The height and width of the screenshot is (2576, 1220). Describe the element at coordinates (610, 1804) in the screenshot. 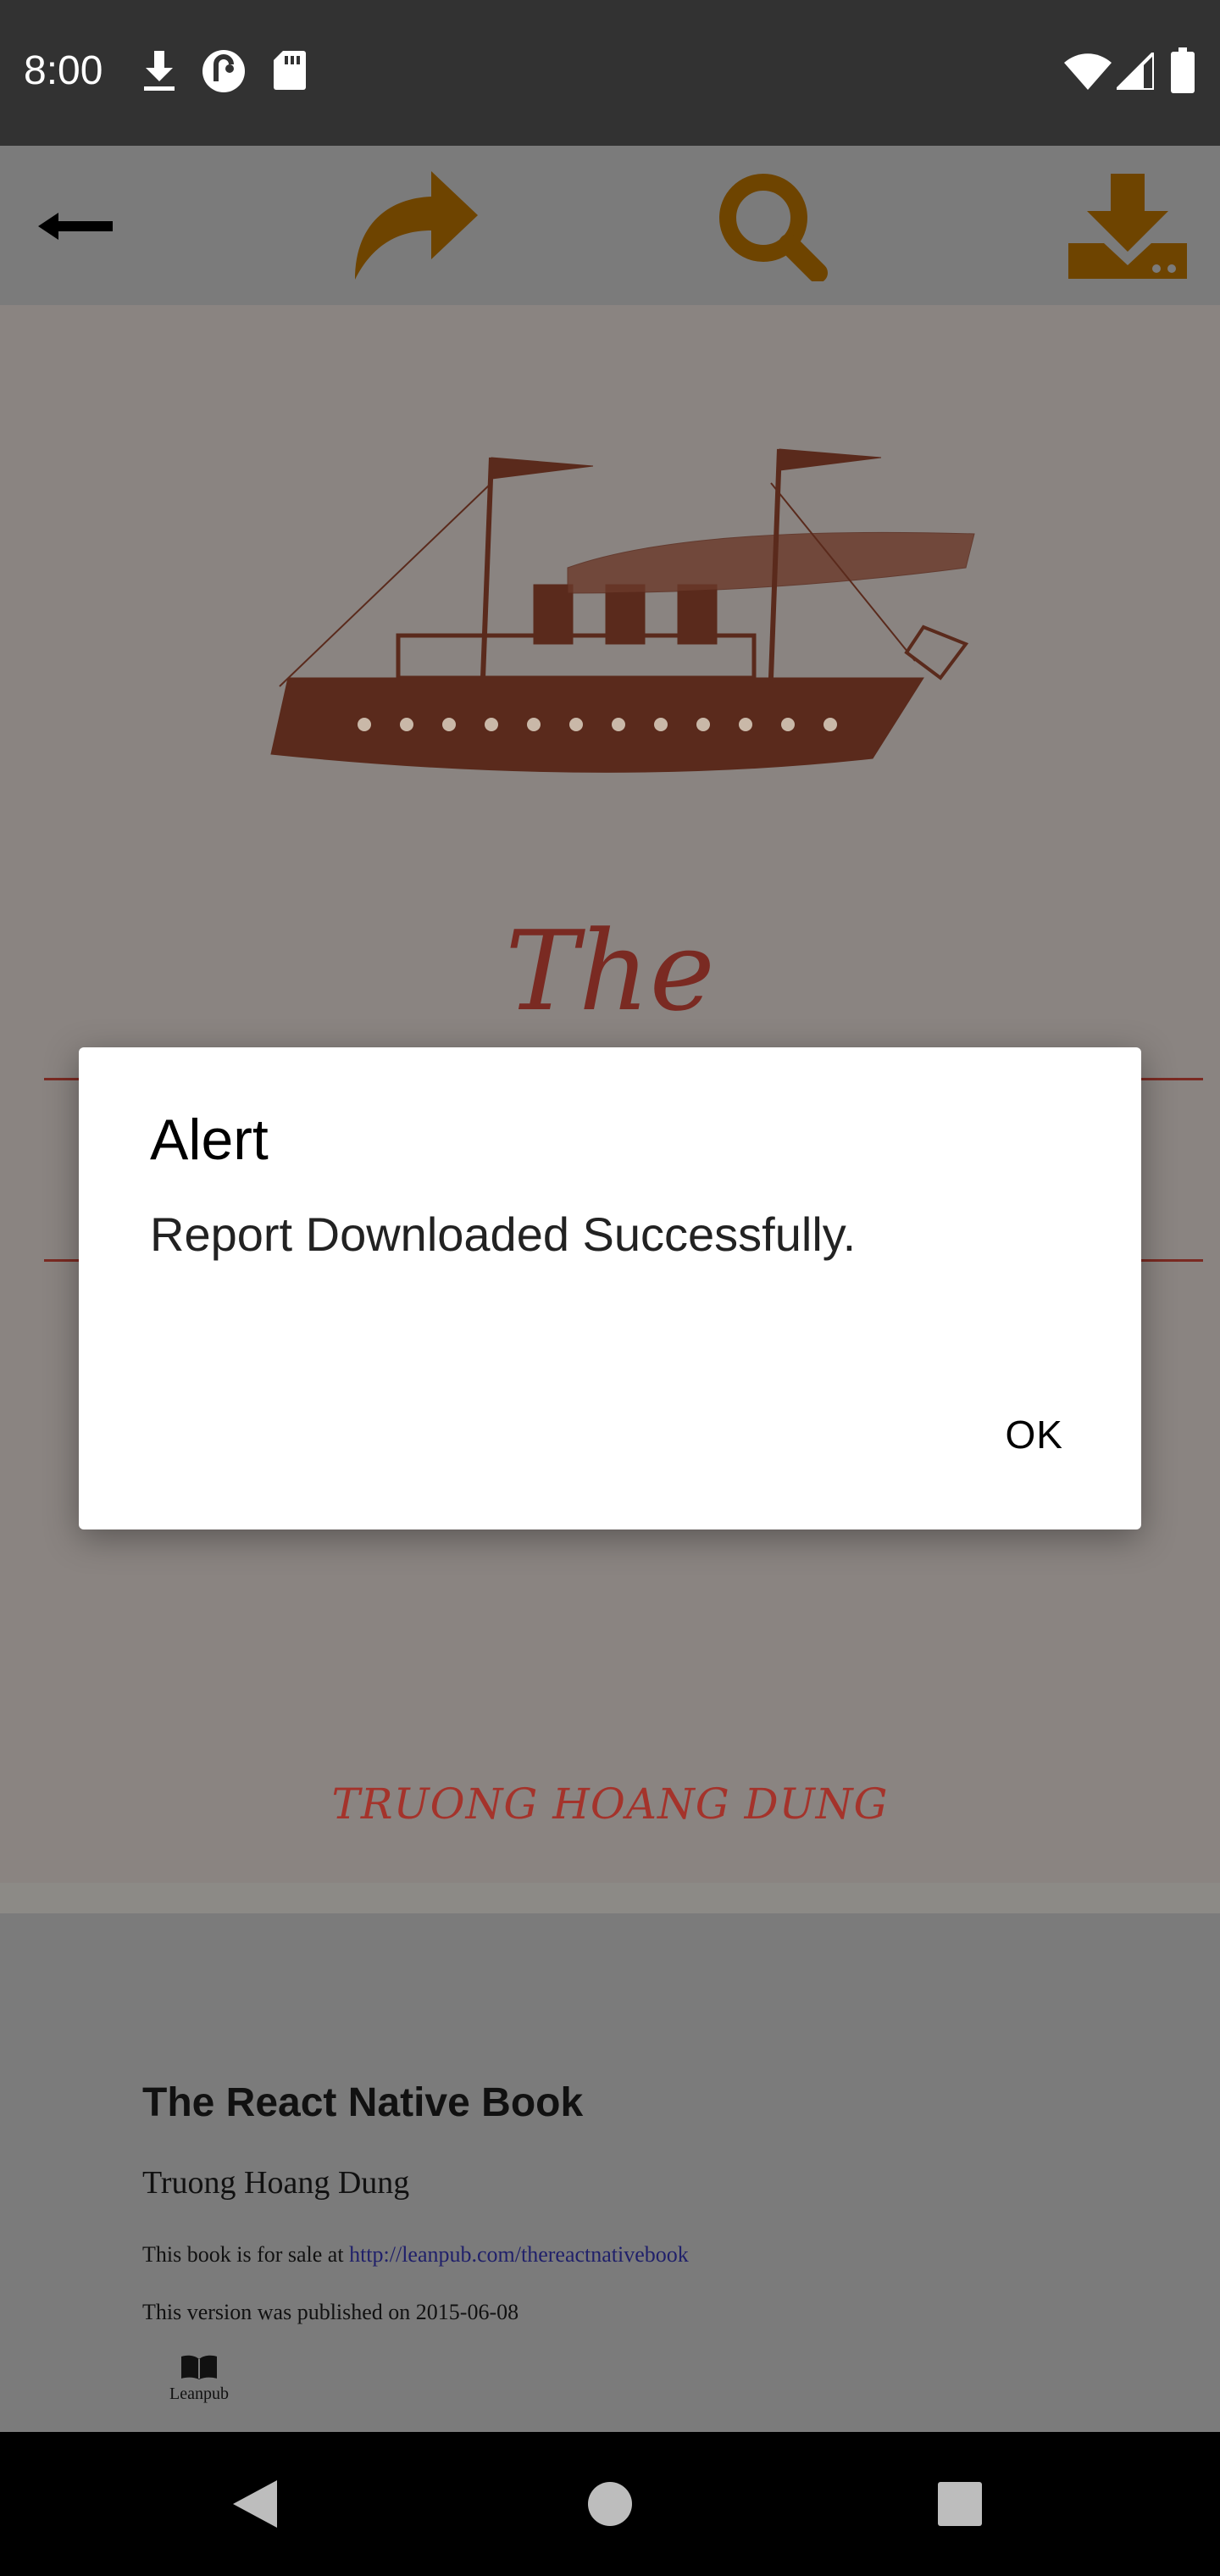

I see `cover-author: TRUONG HOANG DUNG` at that location.